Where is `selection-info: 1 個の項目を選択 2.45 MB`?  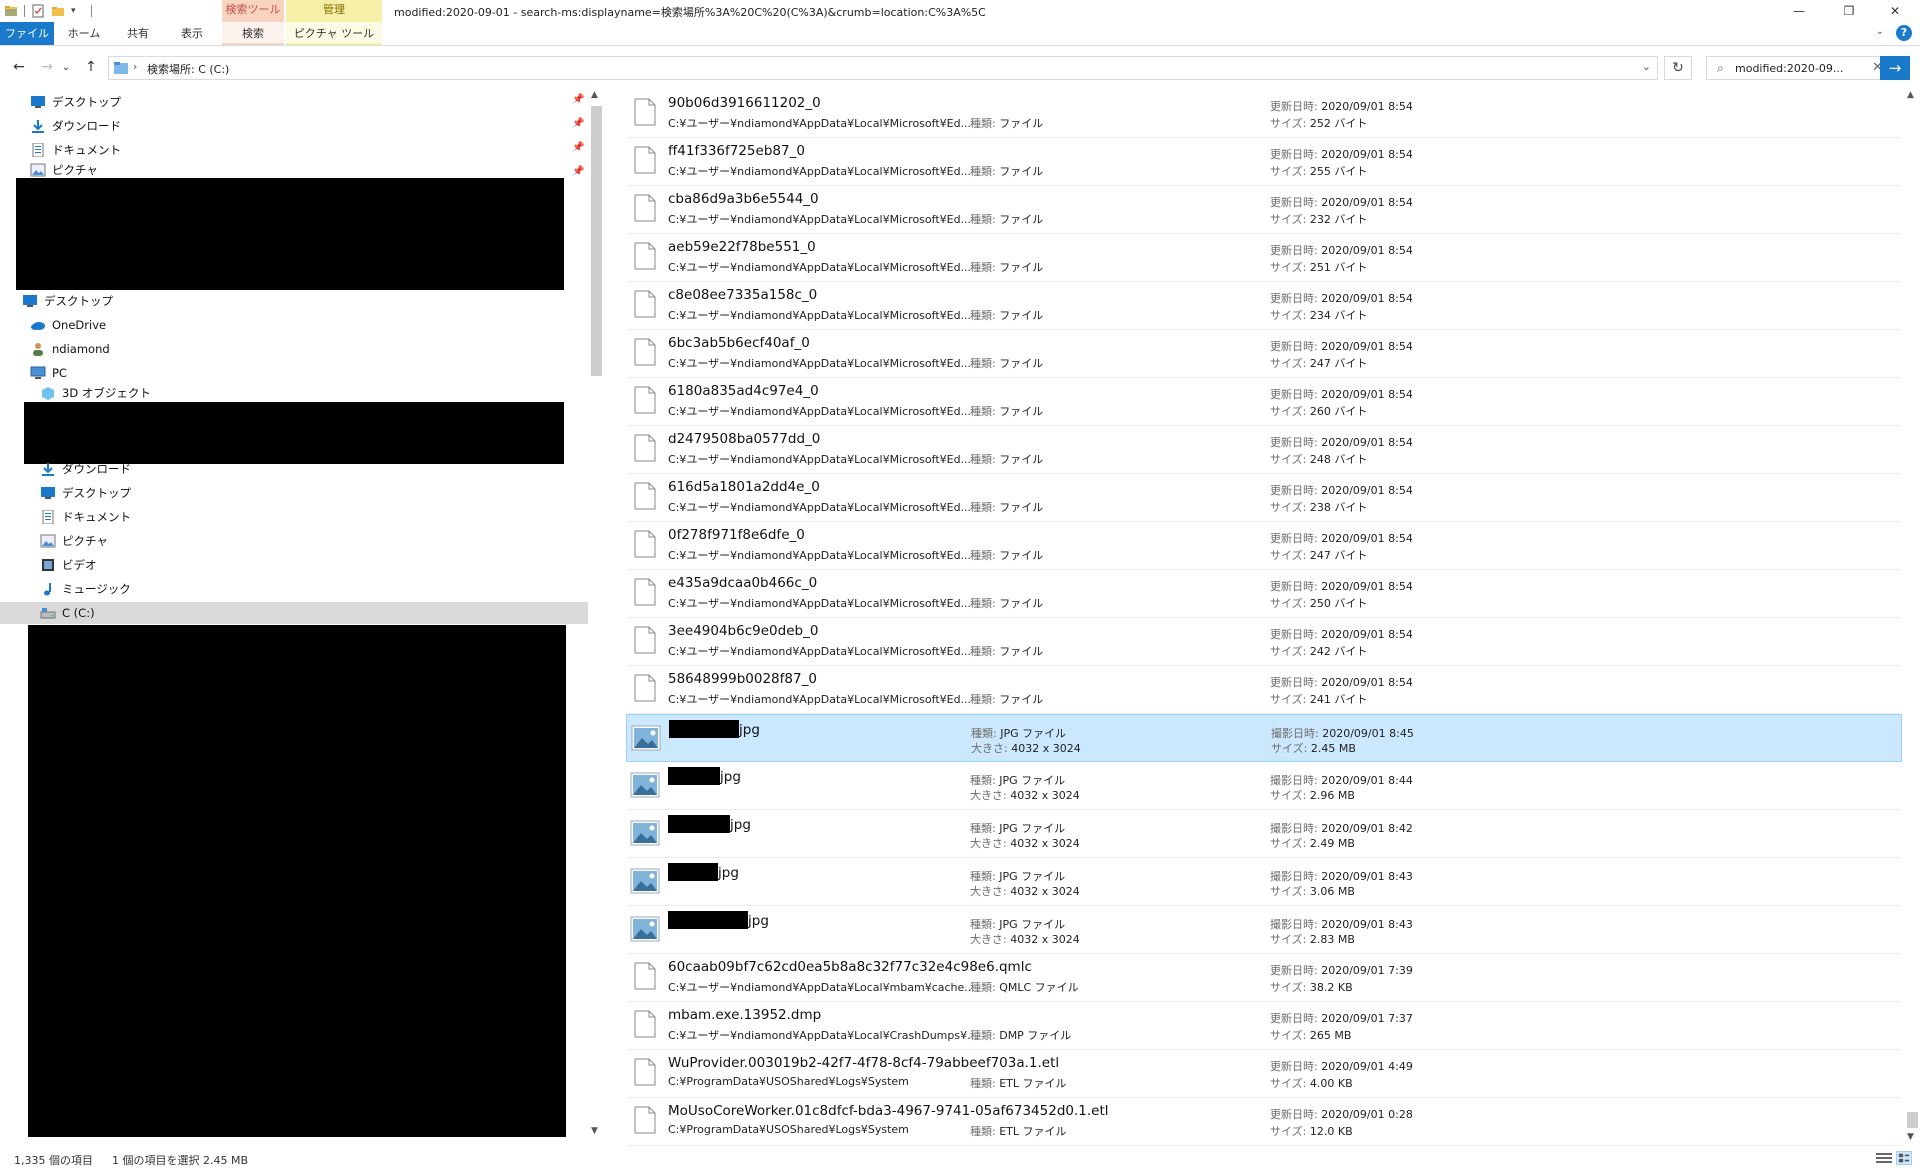 selection-info: 1 個の項目を選択 2.45 MB is located at coordinates (180, 1160).